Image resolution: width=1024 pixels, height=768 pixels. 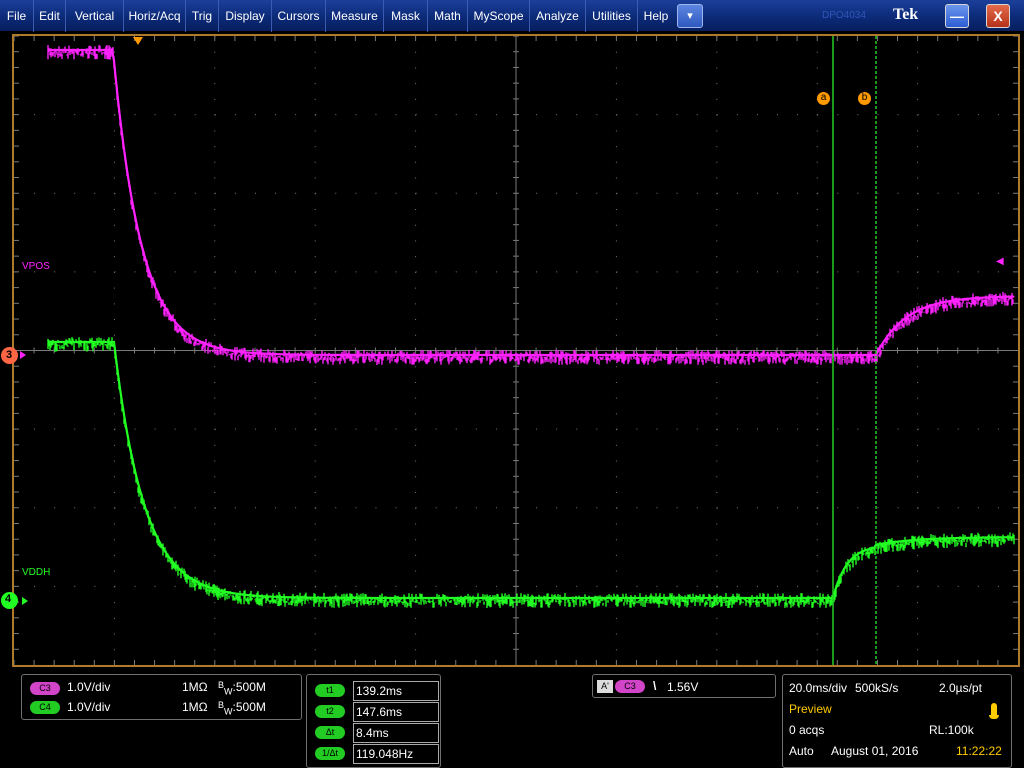 I want to click on acq-status-icon-base, so click(x=994, y=717).